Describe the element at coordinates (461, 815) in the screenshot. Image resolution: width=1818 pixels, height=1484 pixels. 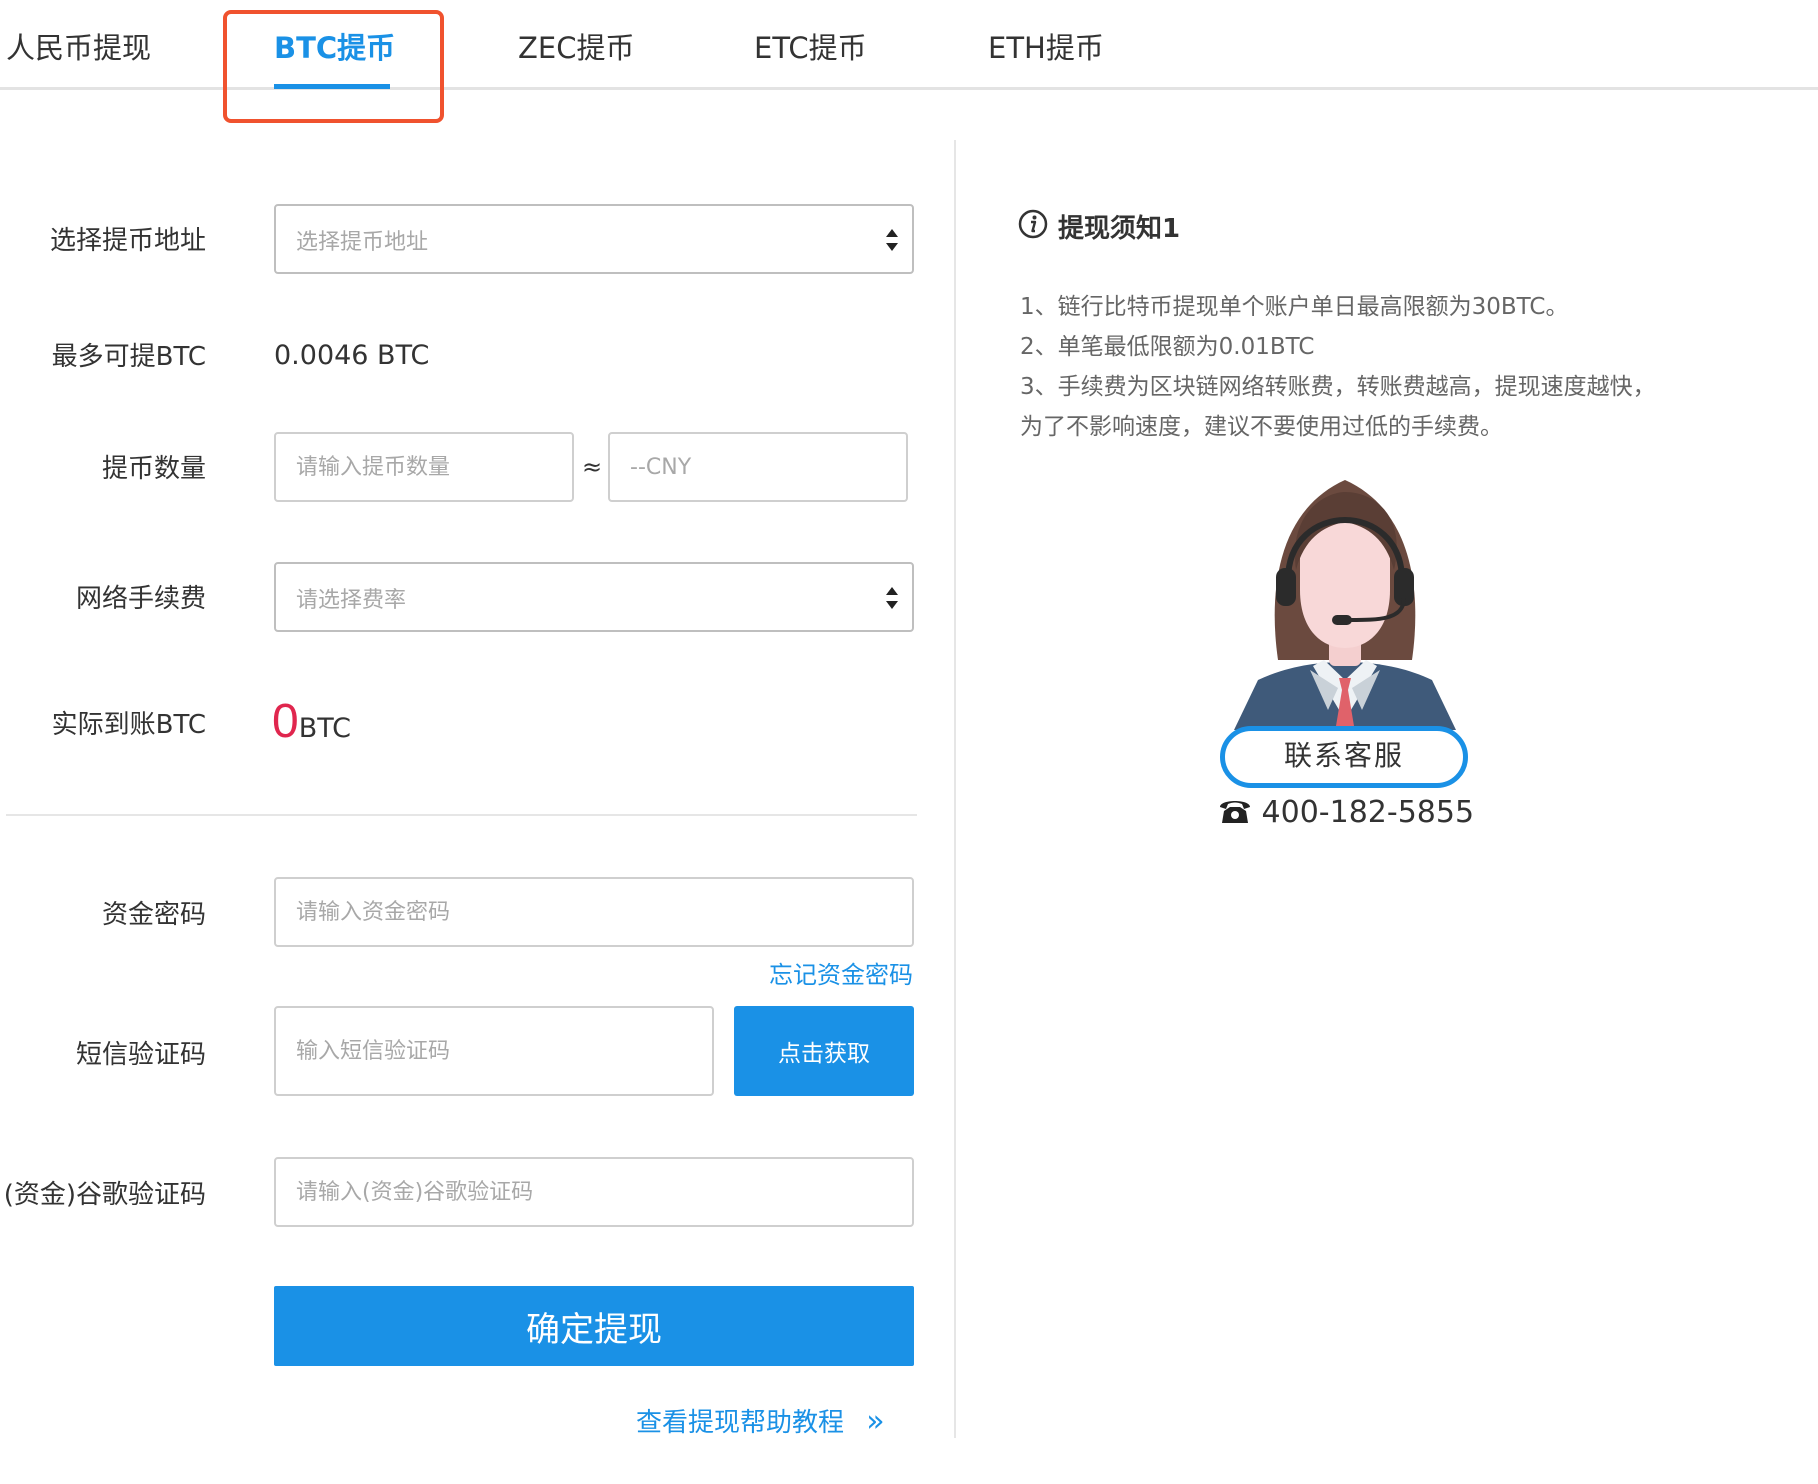
I see `section-divider` at that location.